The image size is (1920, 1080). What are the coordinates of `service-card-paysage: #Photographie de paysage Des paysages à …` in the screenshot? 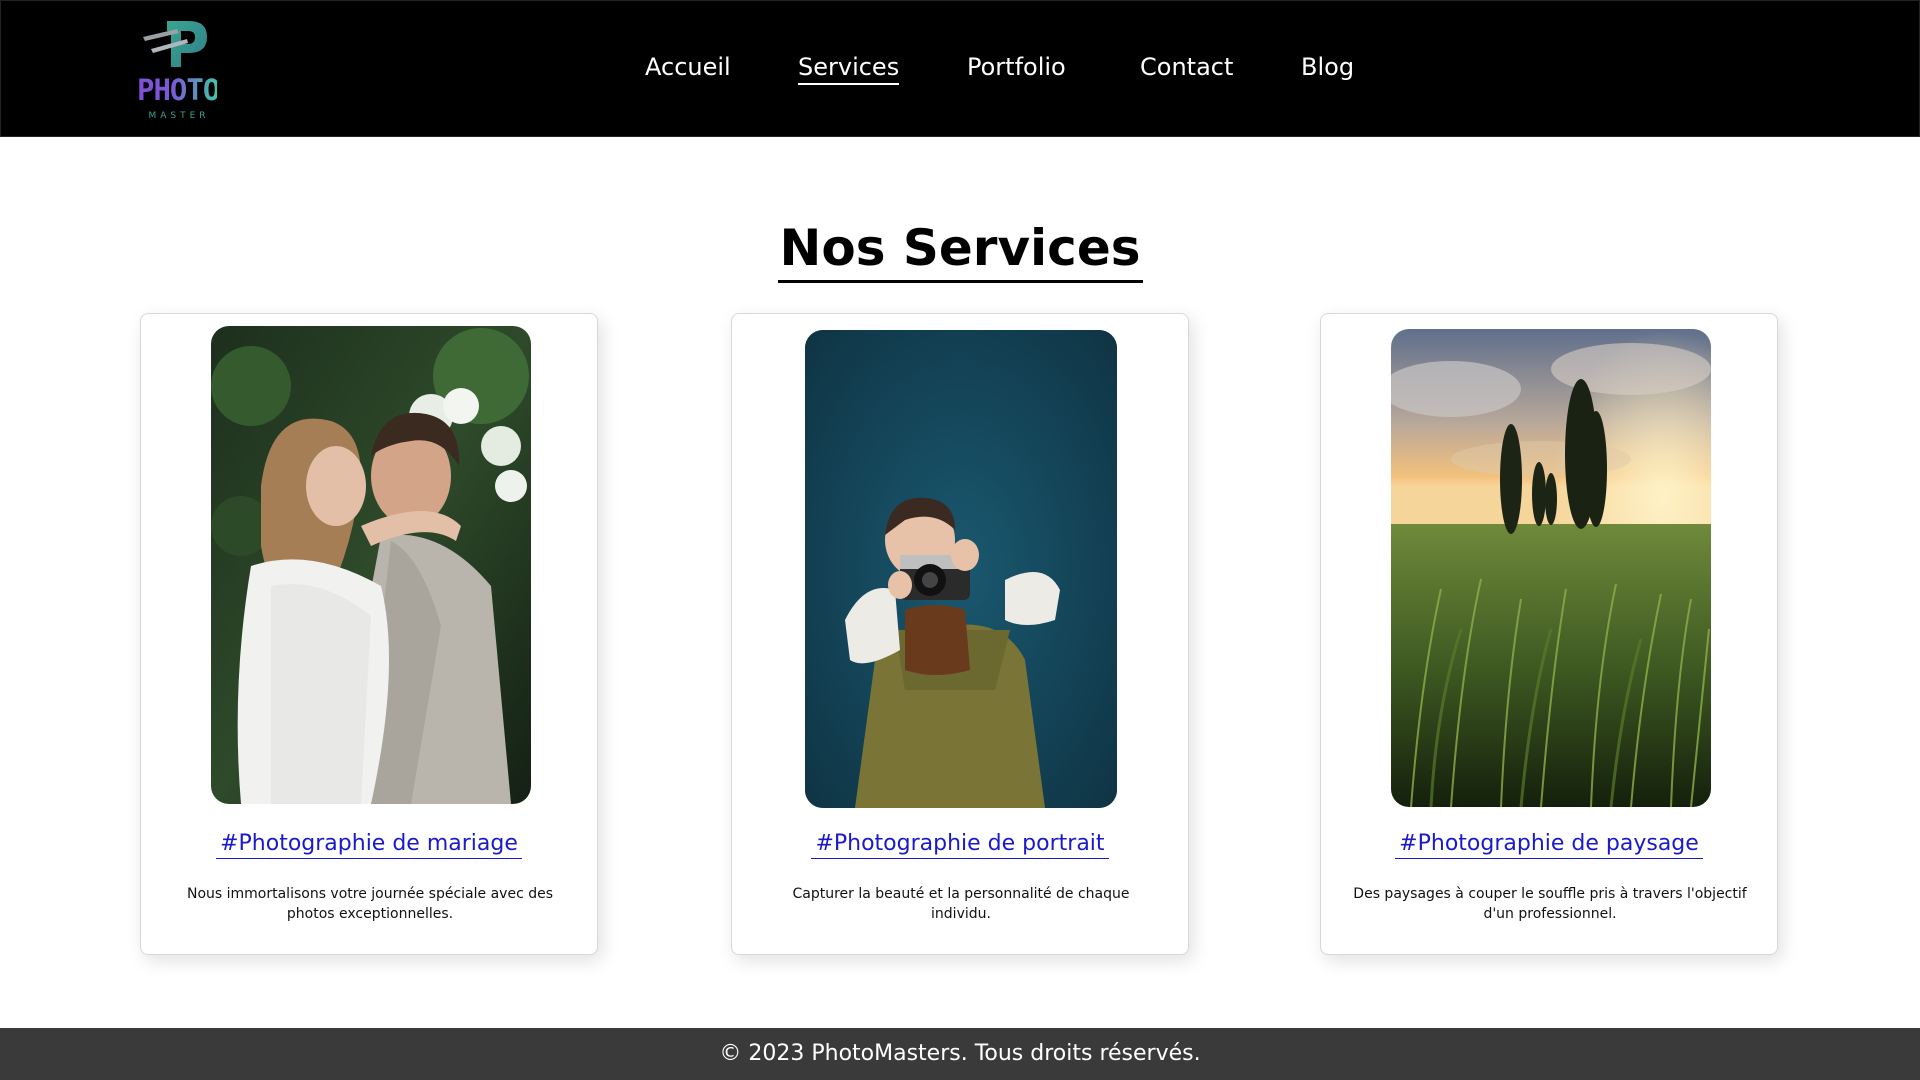 It's located at (1549, 634).